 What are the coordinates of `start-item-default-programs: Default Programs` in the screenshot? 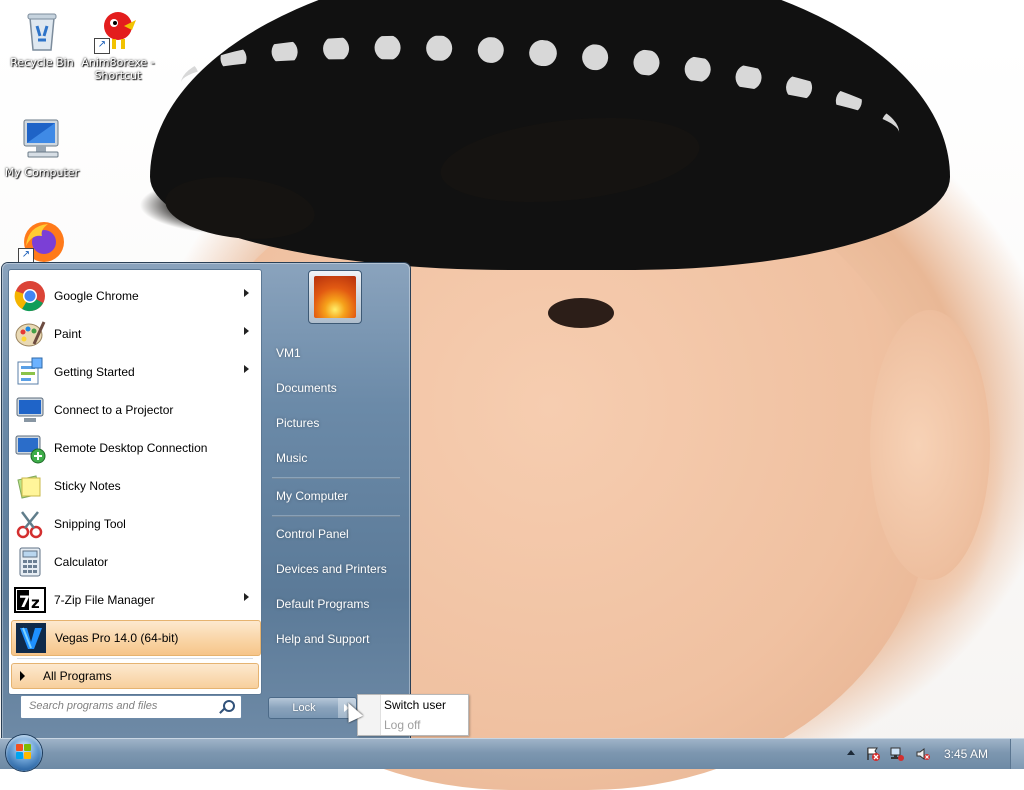 It's located at (339, 604).